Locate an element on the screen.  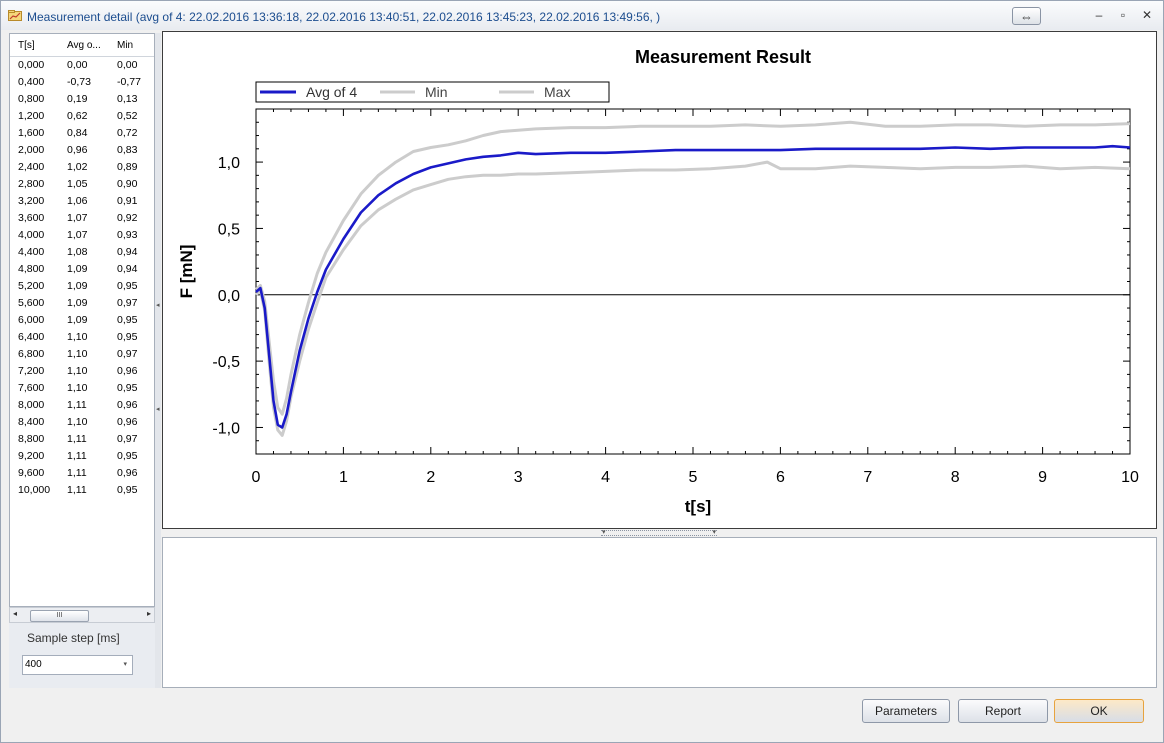
table-row: 6,000 1,09 0,95 is located at coordinates (82, 320).